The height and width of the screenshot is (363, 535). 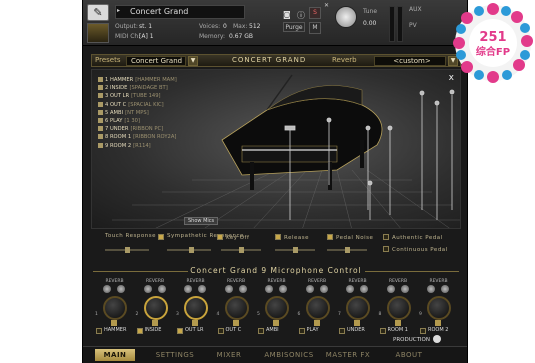 I want to click on purge-button: Purge, so click(x=294, y=27).